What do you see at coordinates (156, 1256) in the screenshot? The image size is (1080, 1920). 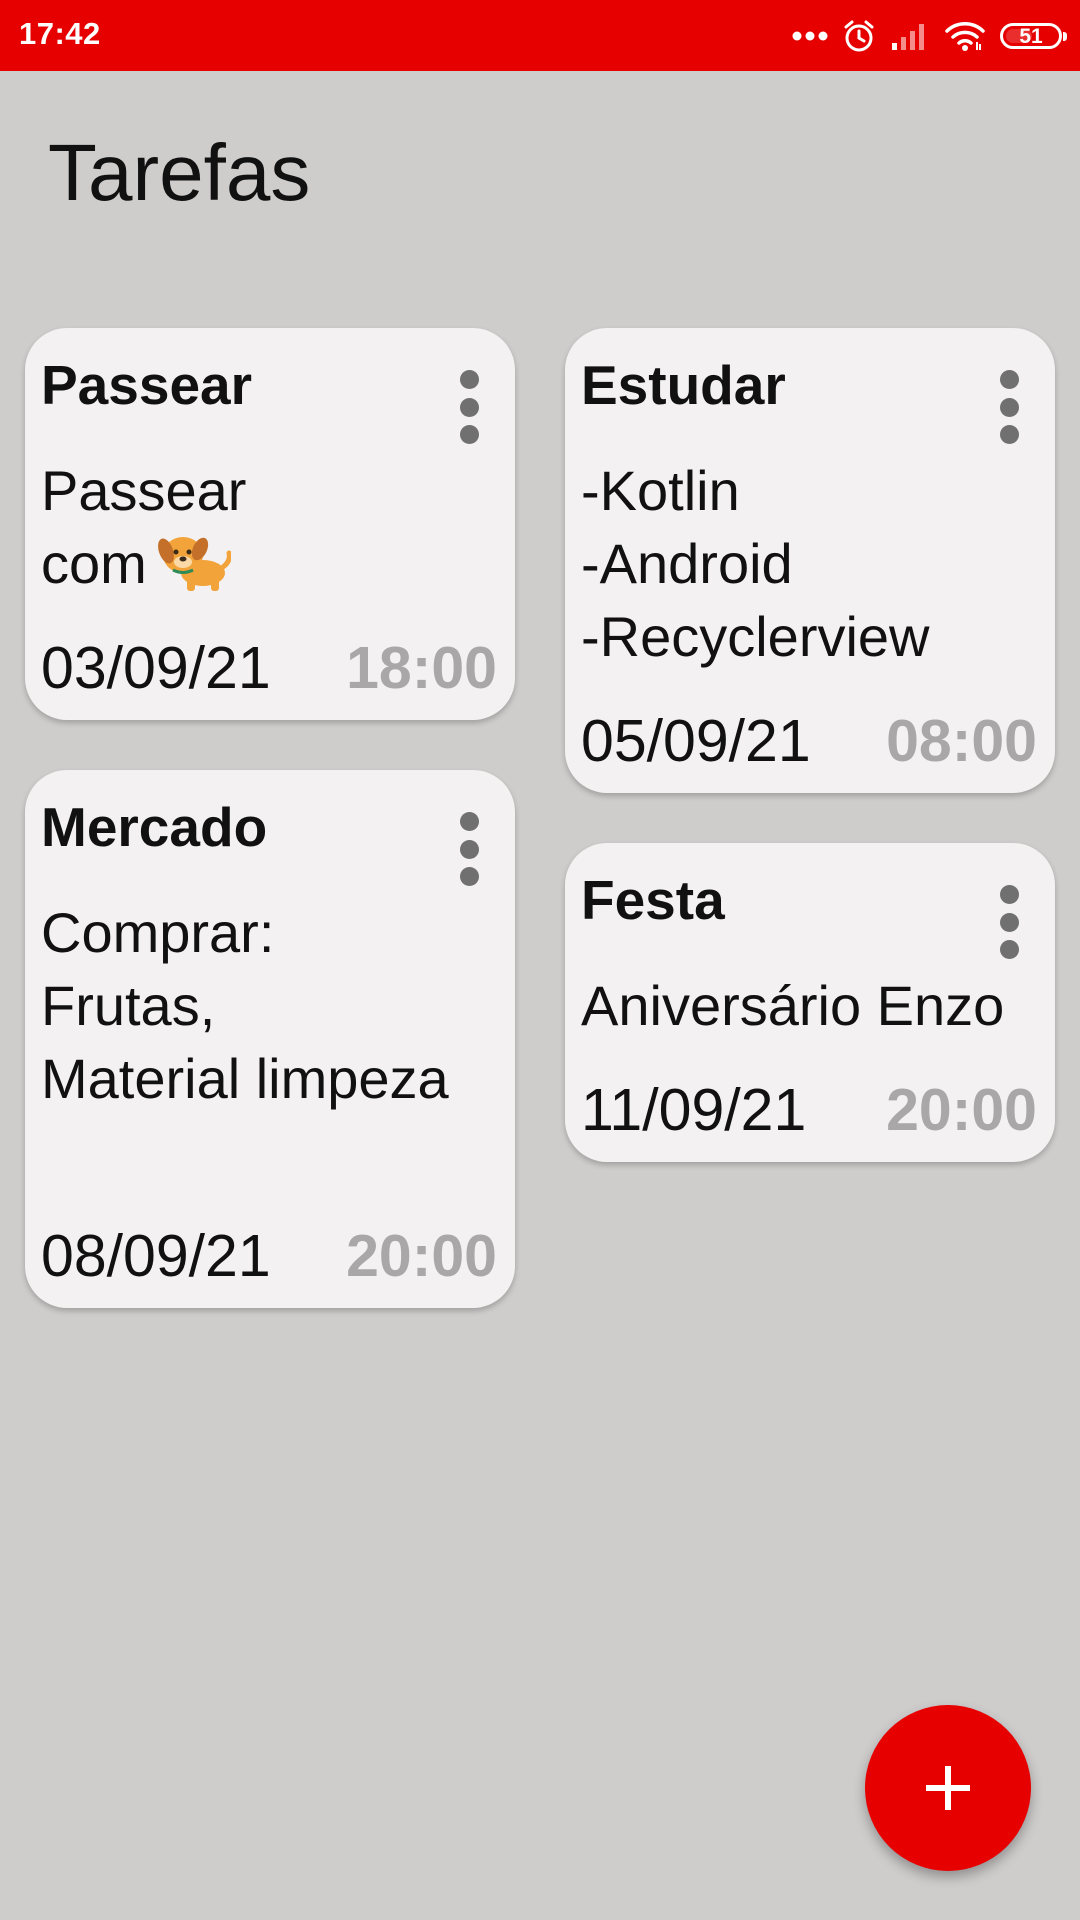 I see `task-date: 08/09/21` at bounding box center [156, 1256].